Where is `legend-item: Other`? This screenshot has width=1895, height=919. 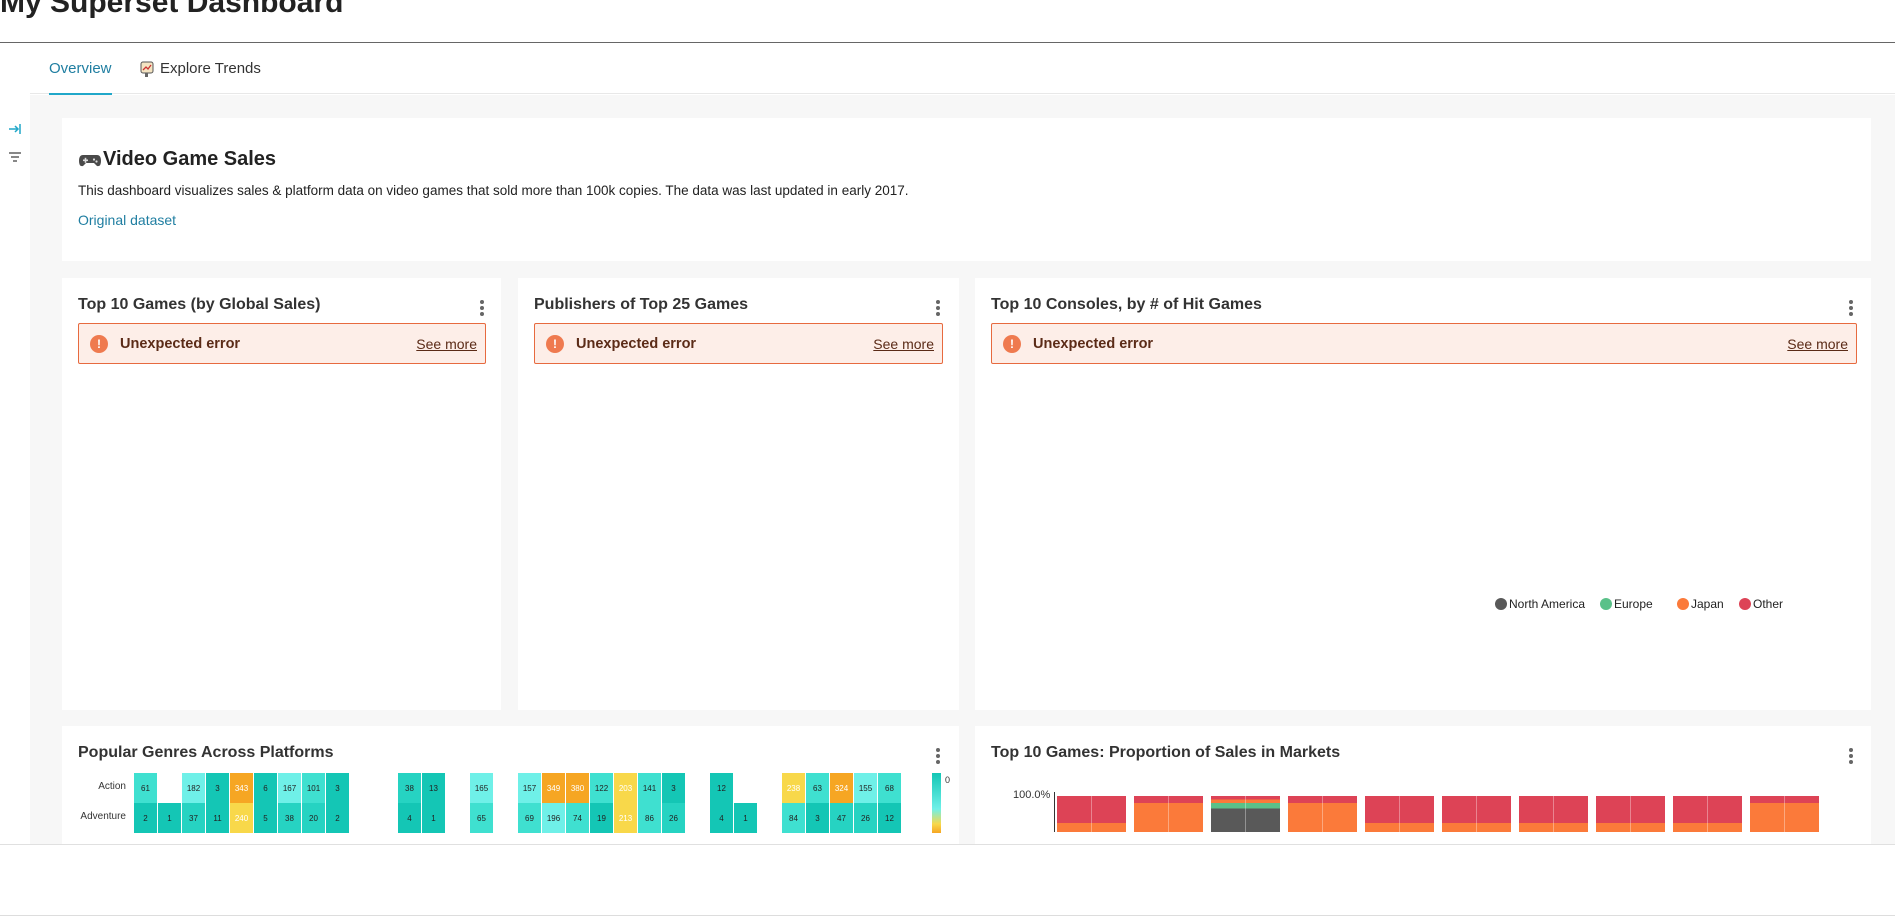 legend-item: Other is located at coordinates (1761, 604).